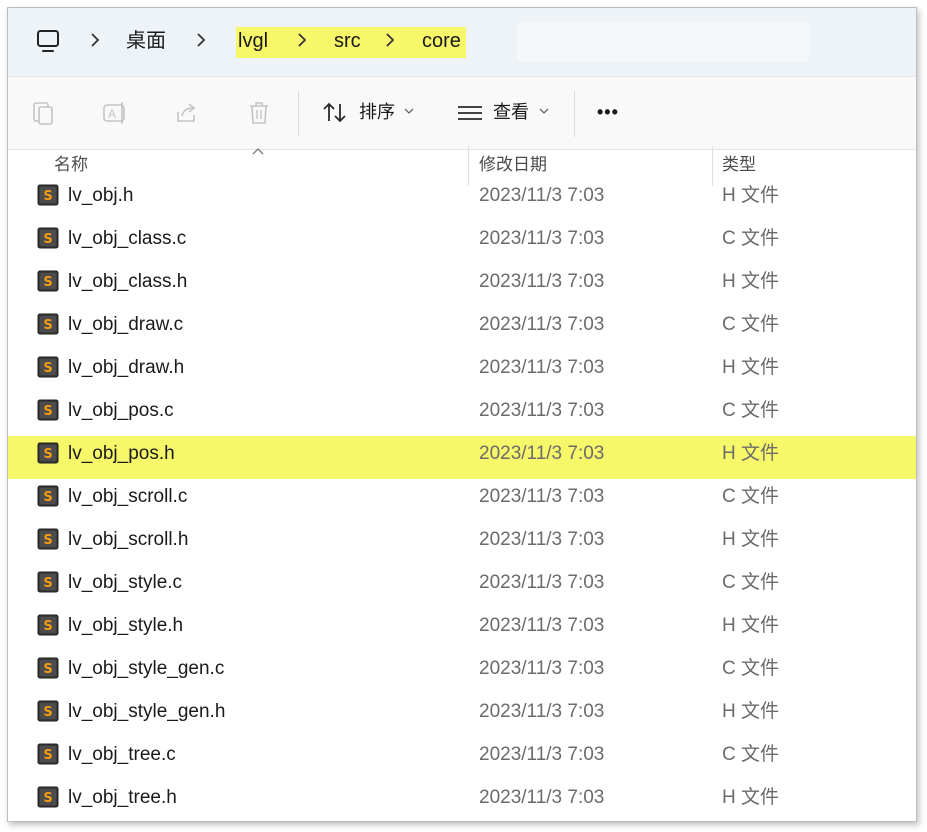  What do you see at coordinates (377, 112) in the screenshot?
I see `sort-button: 排序` at bounding box center [377, 112].